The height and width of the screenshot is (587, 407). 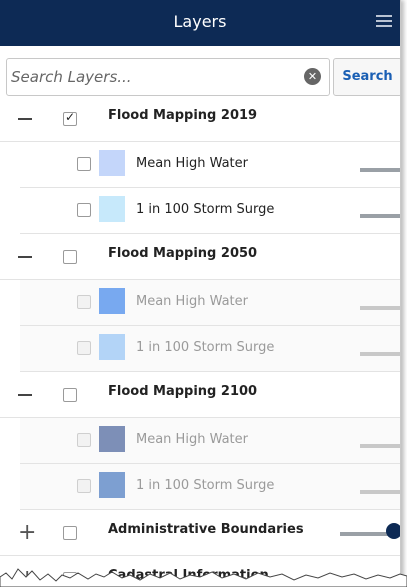 I want to click on layer-group-flood-2100: Flood Mapping 2100, so click(x=200, y=395).